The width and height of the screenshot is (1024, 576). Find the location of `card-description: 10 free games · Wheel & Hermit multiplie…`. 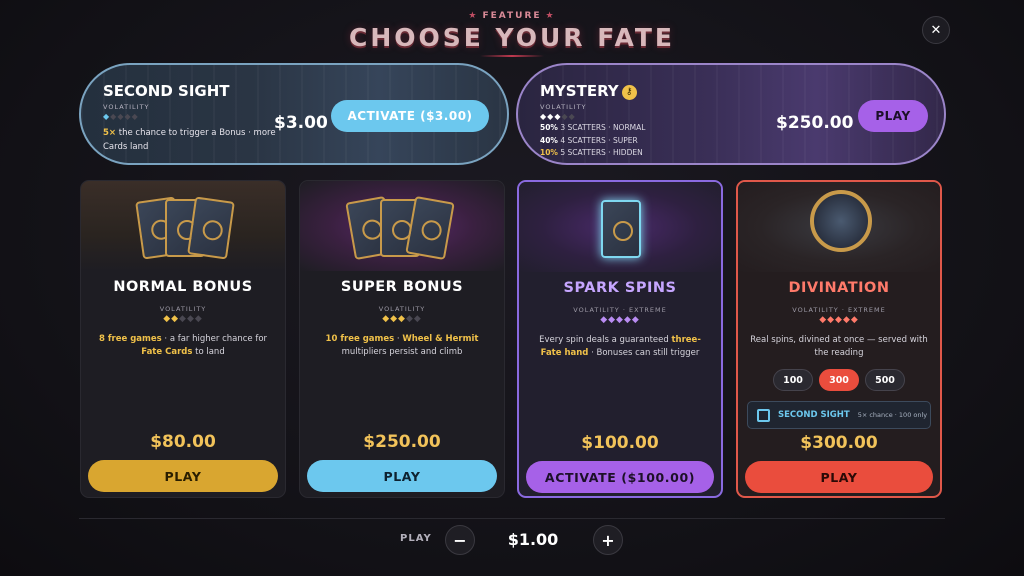

card-description: 10 free games · Wheel & Hermit multiplie… is located at coordinates (402, 345).